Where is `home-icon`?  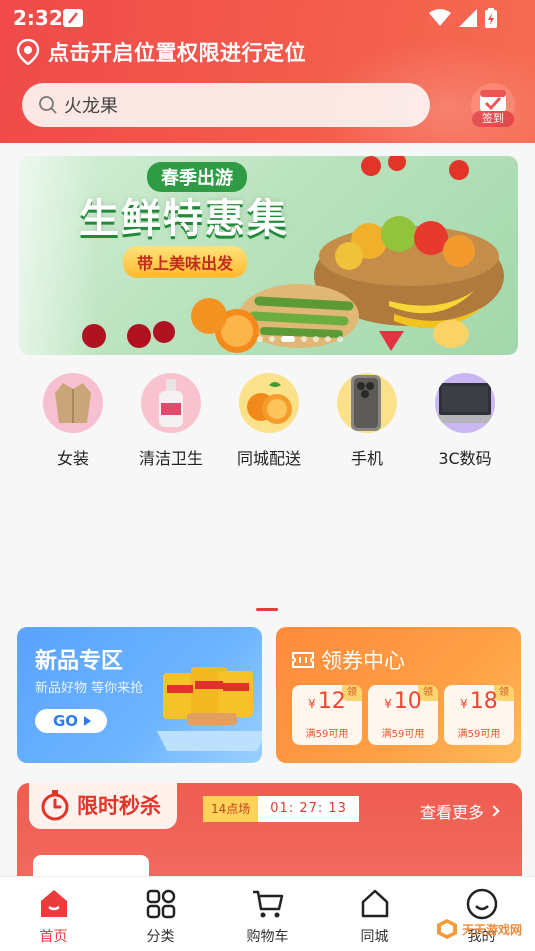 home-icon is located at coordinates (53, 903).